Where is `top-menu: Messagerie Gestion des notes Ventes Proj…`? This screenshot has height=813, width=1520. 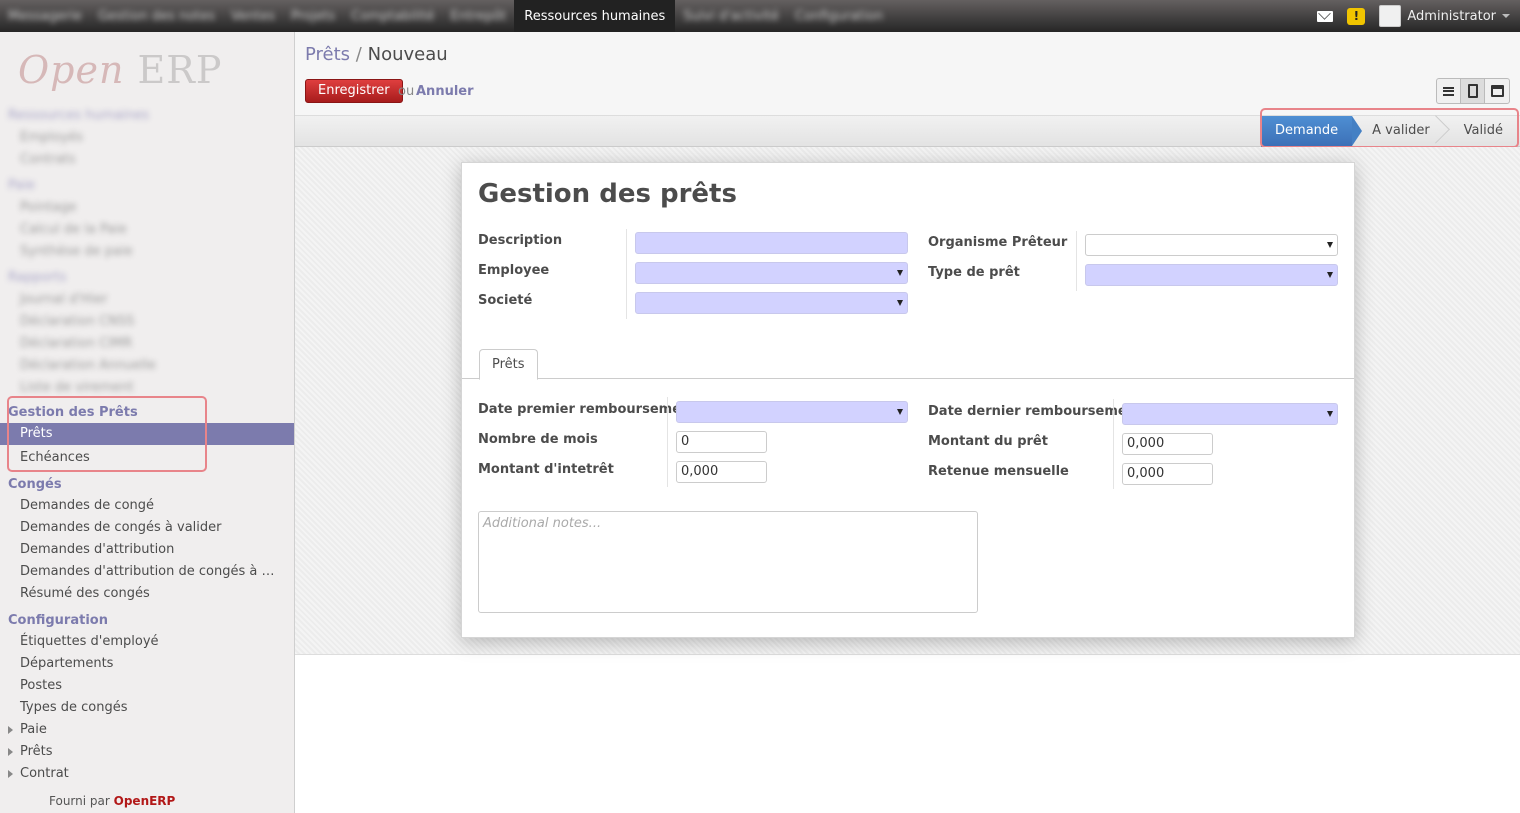 top-menu: Messagerie Gestion des notes Ventes Proj… is located at coordinates (445, 16).